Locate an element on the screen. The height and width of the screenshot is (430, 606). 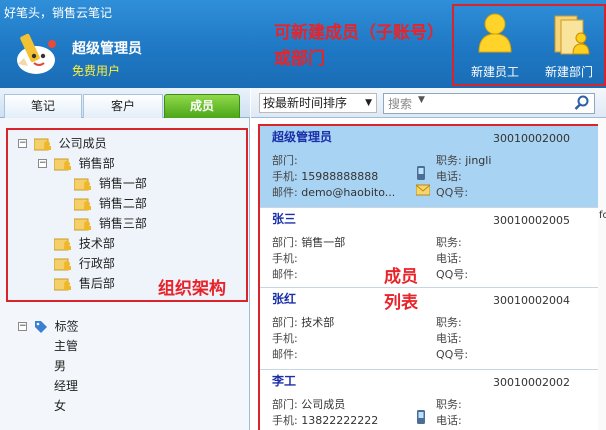
org-structure-annotation: 组织架构 is located at coordinates (192, 289).